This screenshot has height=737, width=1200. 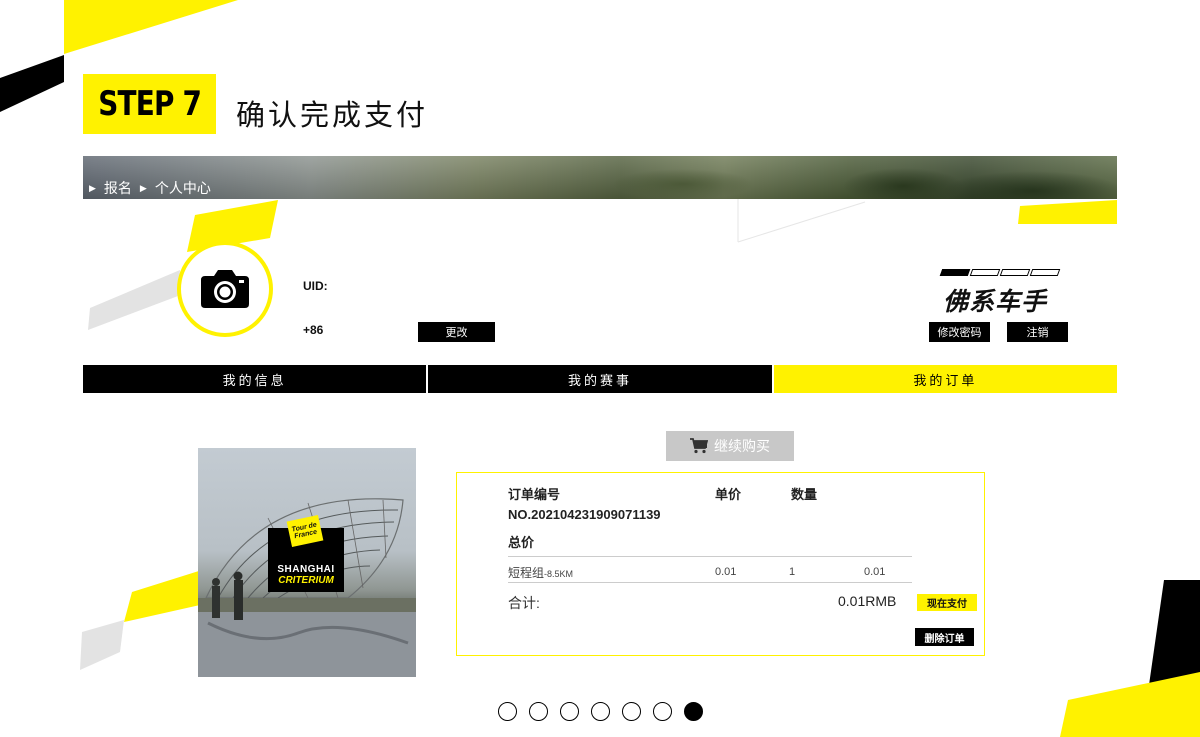 I want to click on step-number: STEP 7, so click(x=150, y=104).